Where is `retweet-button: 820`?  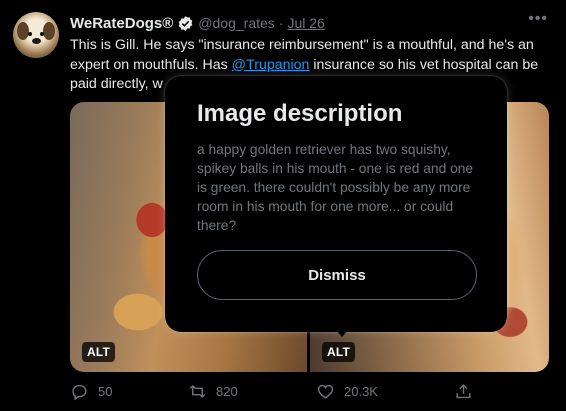 retweet-button: 820 is located at coordinates (213, 391).